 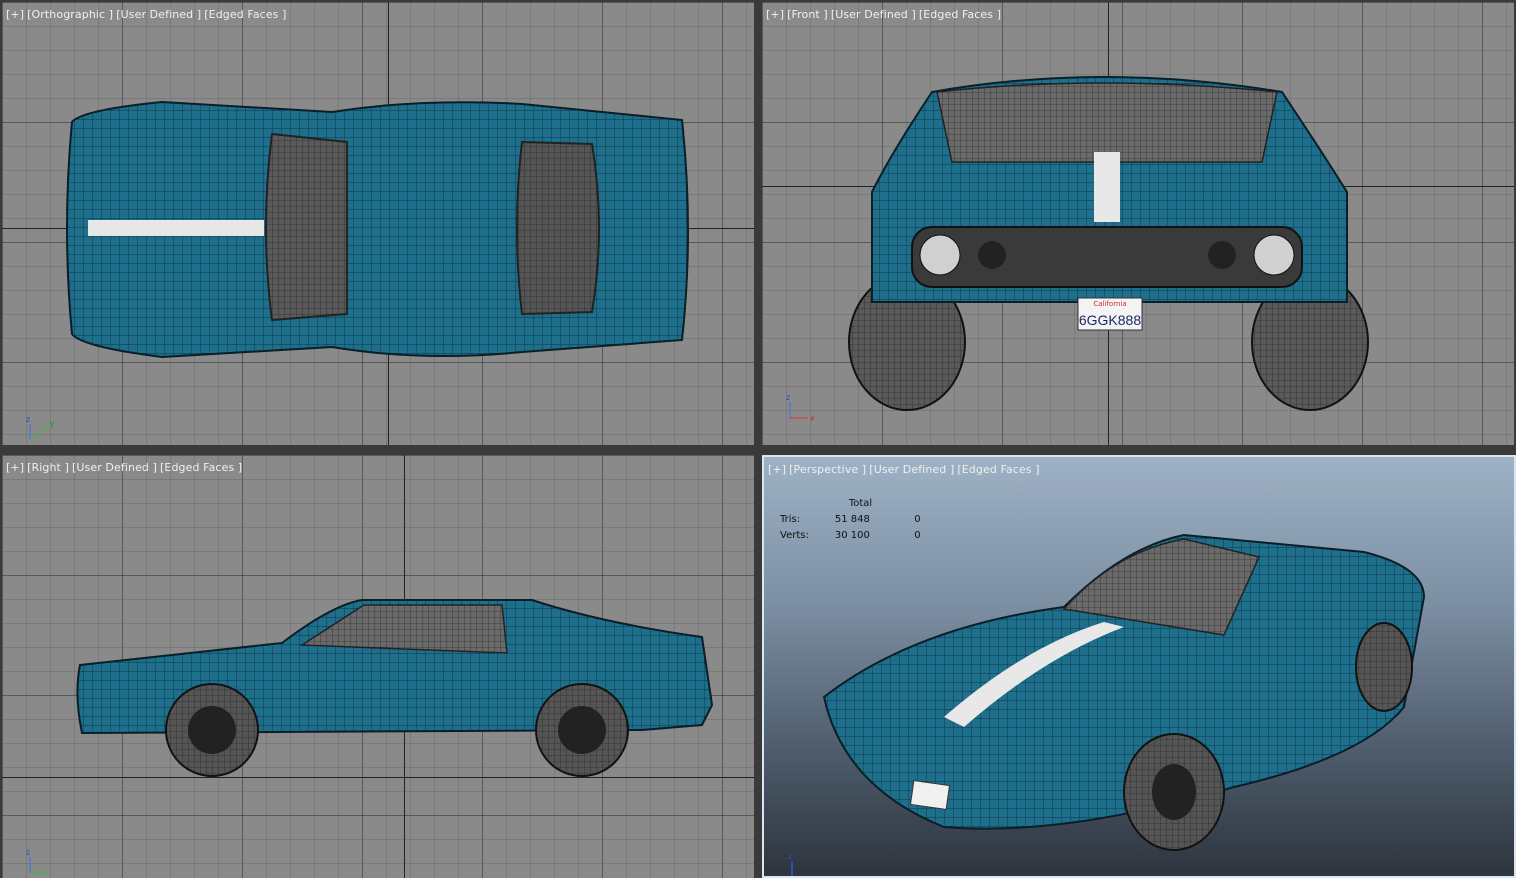 I want to click on stats-overlay: Total Tris: 51 848 0 Verts: 30 100 0, so click(x=850, y=519).